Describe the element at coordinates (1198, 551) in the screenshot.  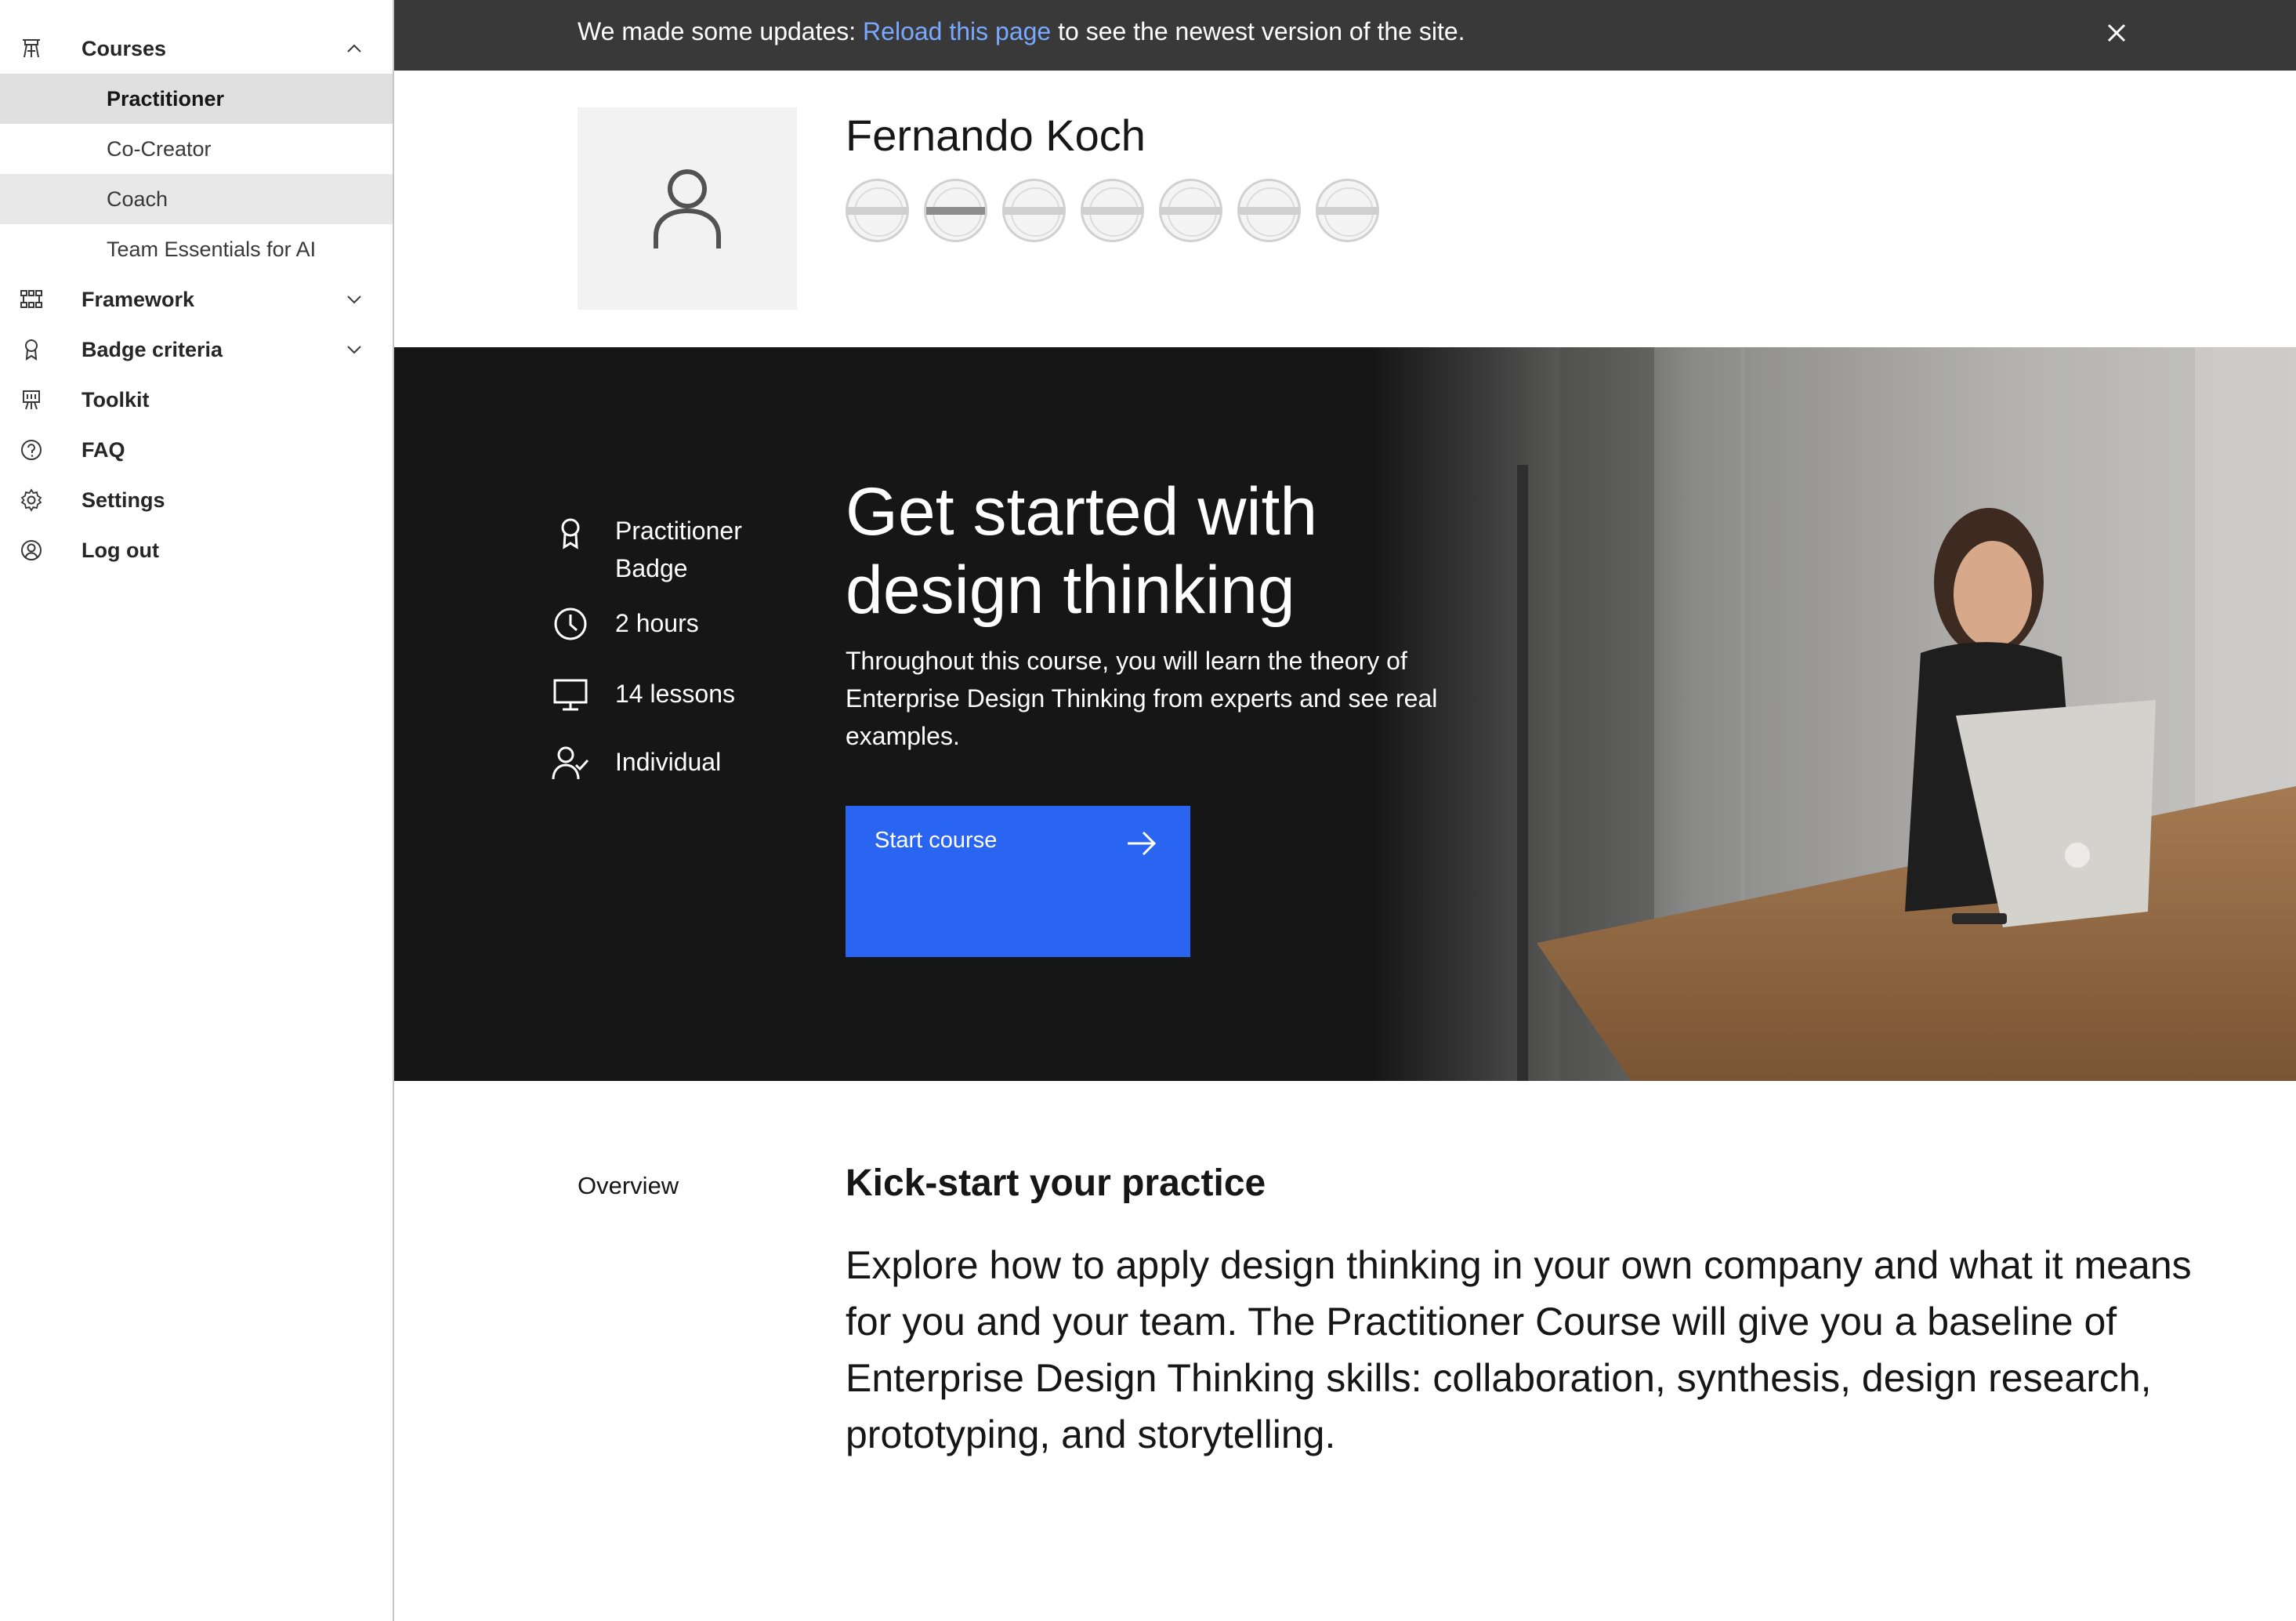
I see `hero-title: Get started with design thinking` at that location.